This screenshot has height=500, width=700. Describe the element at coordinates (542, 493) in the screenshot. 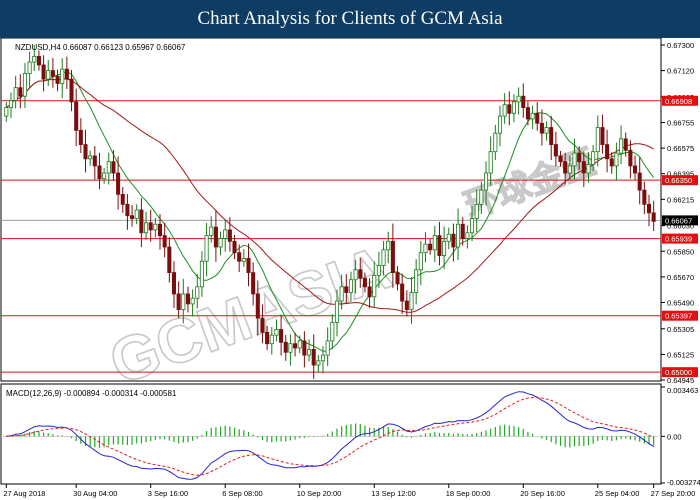

I see `time-tick-label: 20 Sep 16:00` at that location.